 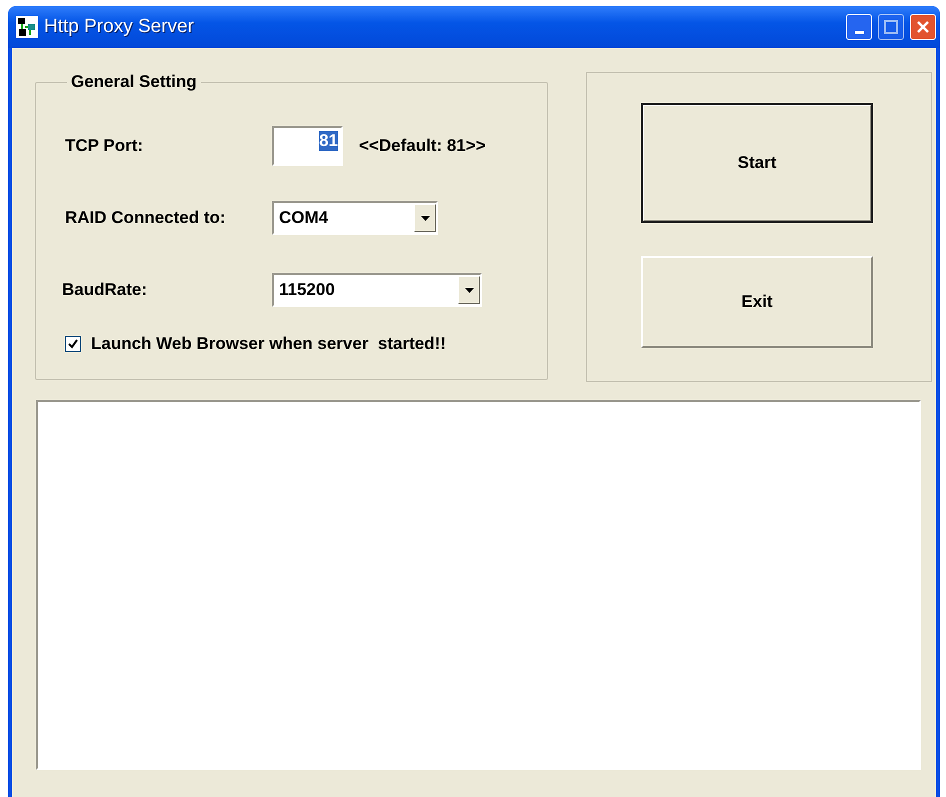 I want to click on group-title: General Setting, so click(x=134, y=82).